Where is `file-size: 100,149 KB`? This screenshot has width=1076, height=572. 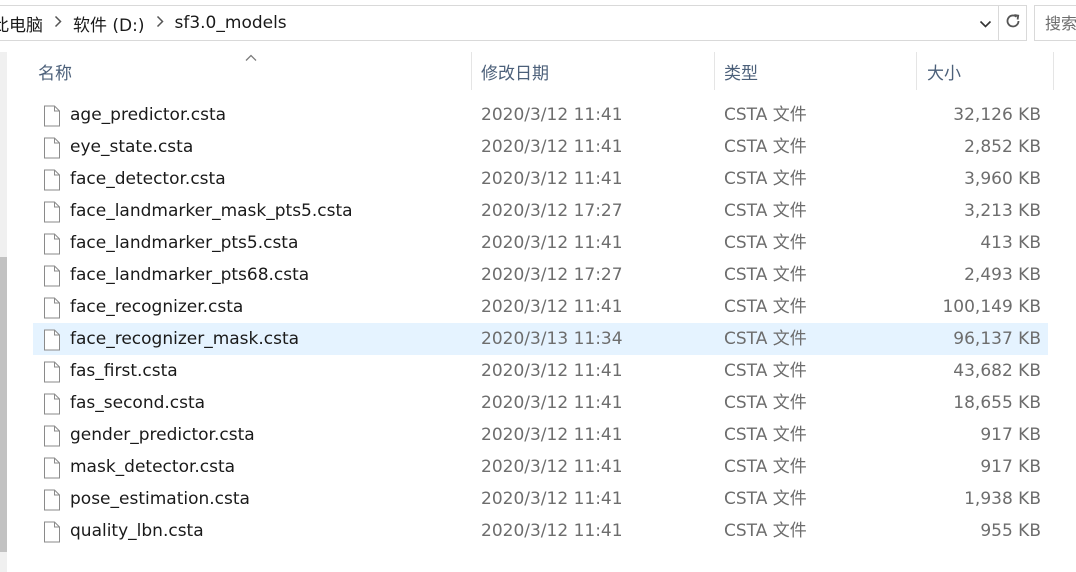 file-size: 100,149 KB is located at coordinates (991, 307).